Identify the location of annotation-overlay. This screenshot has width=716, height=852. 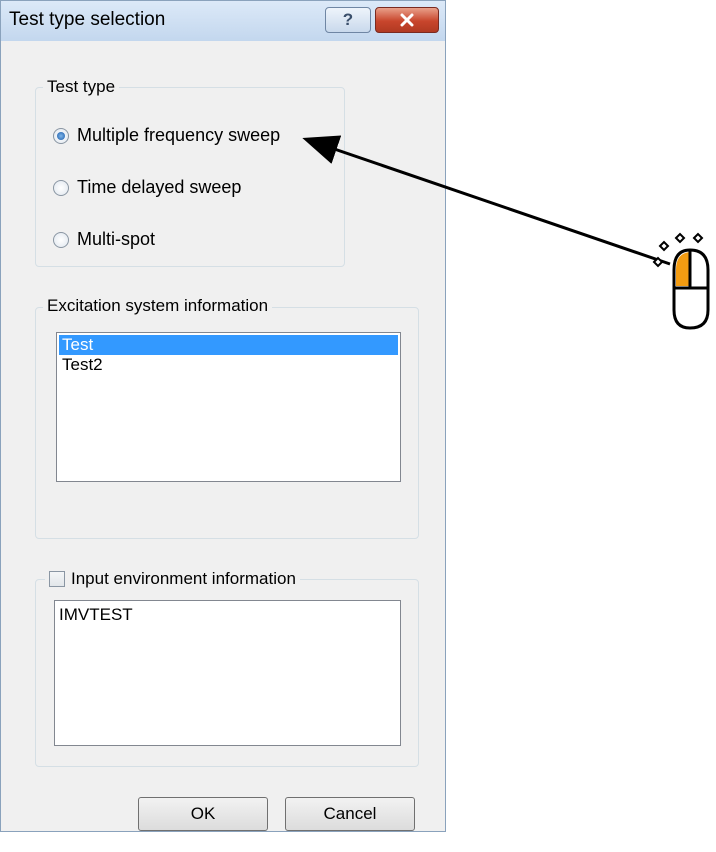
(506, 232).